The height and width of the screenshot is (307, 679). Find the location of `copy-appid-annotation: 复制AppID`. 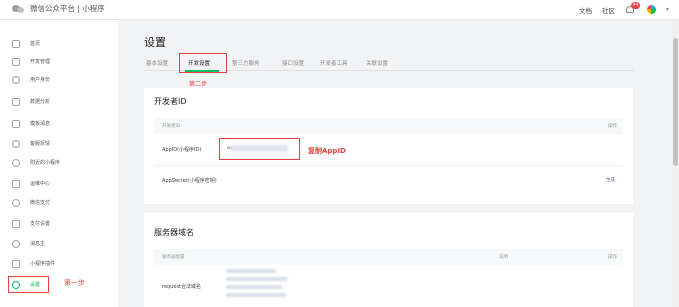

copy-appid-annotation: 复制AppID is located at coordinates (327, 151).